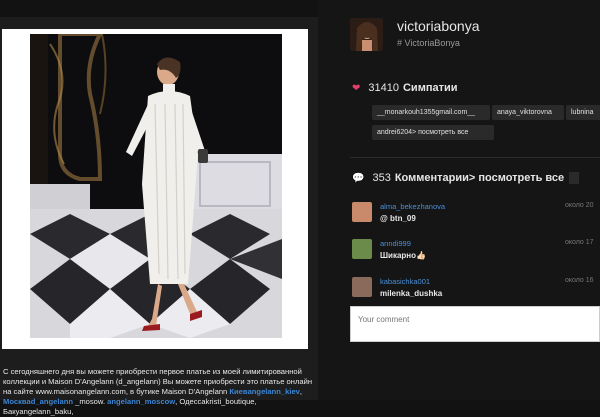 This screenshot has width=600, height=417. I want to click on like-user-chip: __monarkouh1355gmail.com__, so click(431, 112).